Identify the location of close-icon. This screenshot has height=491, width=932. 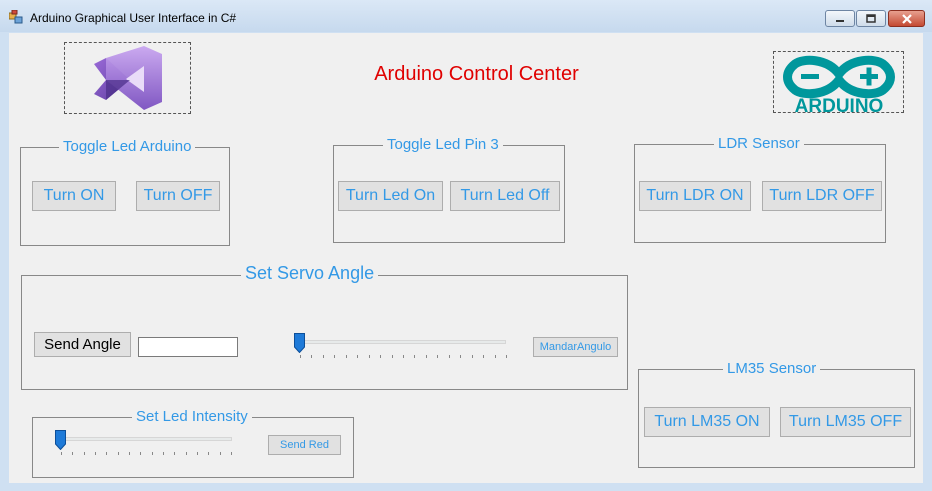
(906, 18).